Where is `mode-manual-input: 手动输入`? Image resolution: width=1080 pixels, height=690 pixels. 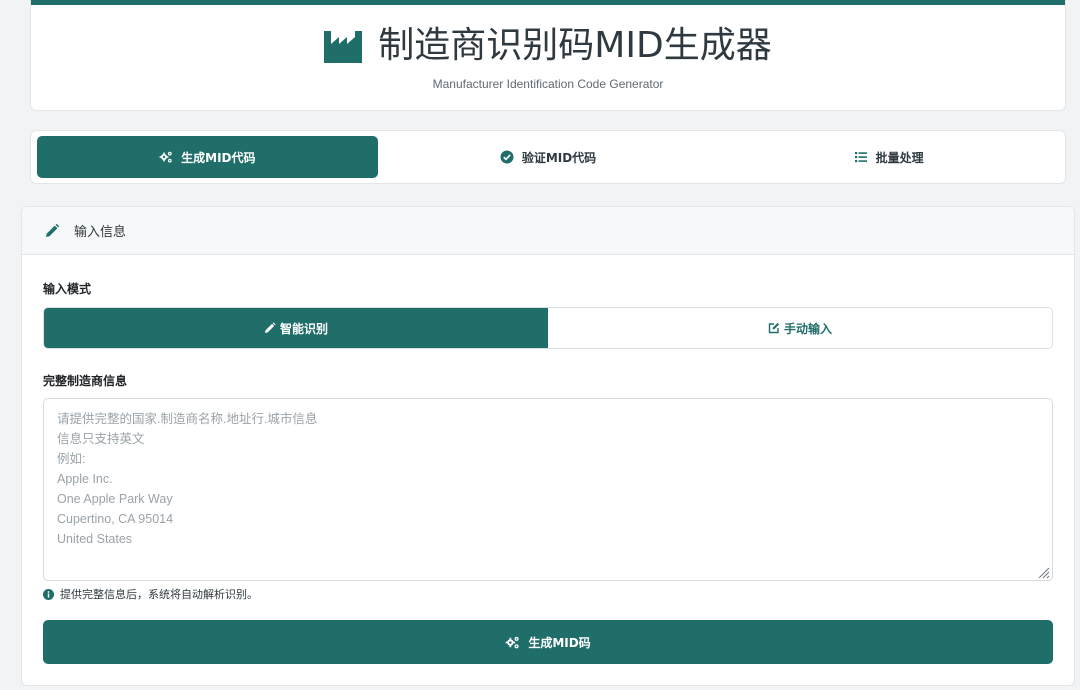 mode-manual-input: 手动输入 is located at coordinates (800, 328).